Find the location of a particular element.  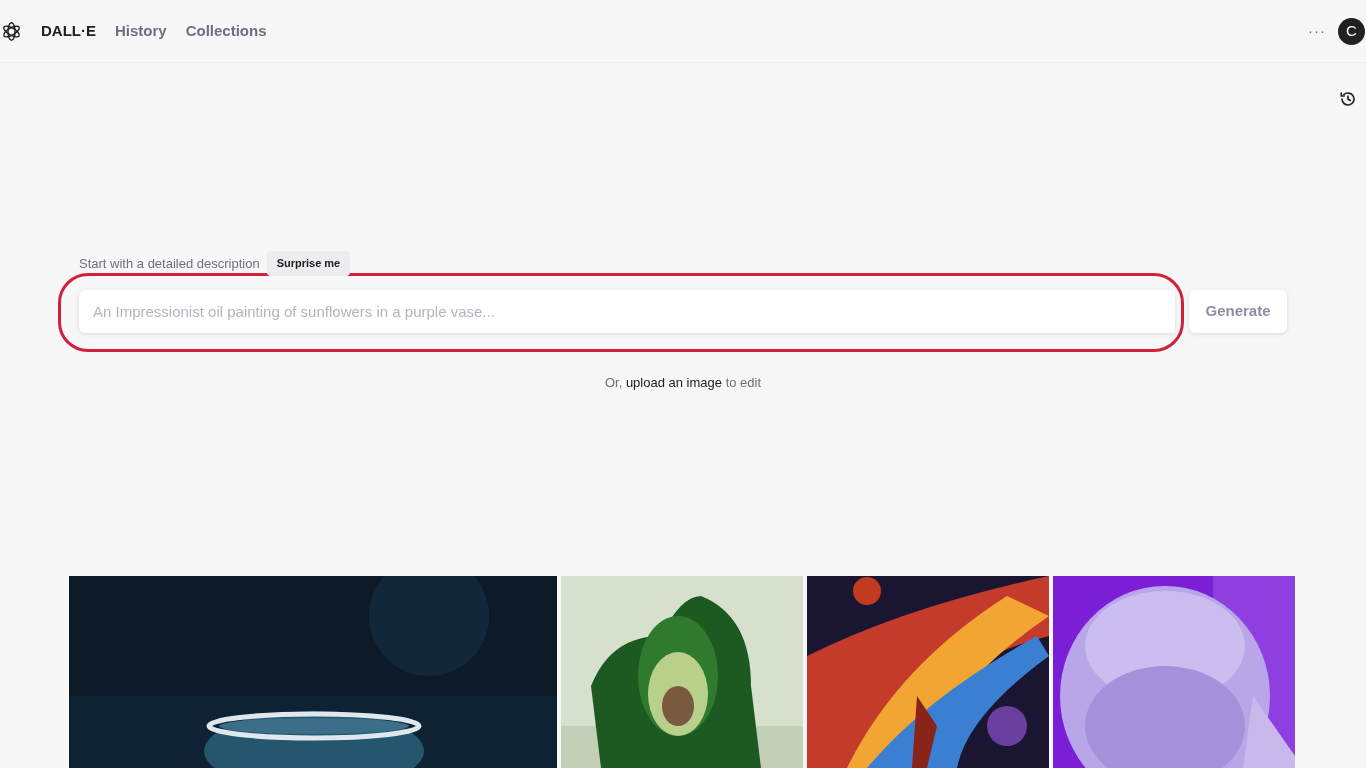

upload-link: upload an image is located at coordinates (674, 382).